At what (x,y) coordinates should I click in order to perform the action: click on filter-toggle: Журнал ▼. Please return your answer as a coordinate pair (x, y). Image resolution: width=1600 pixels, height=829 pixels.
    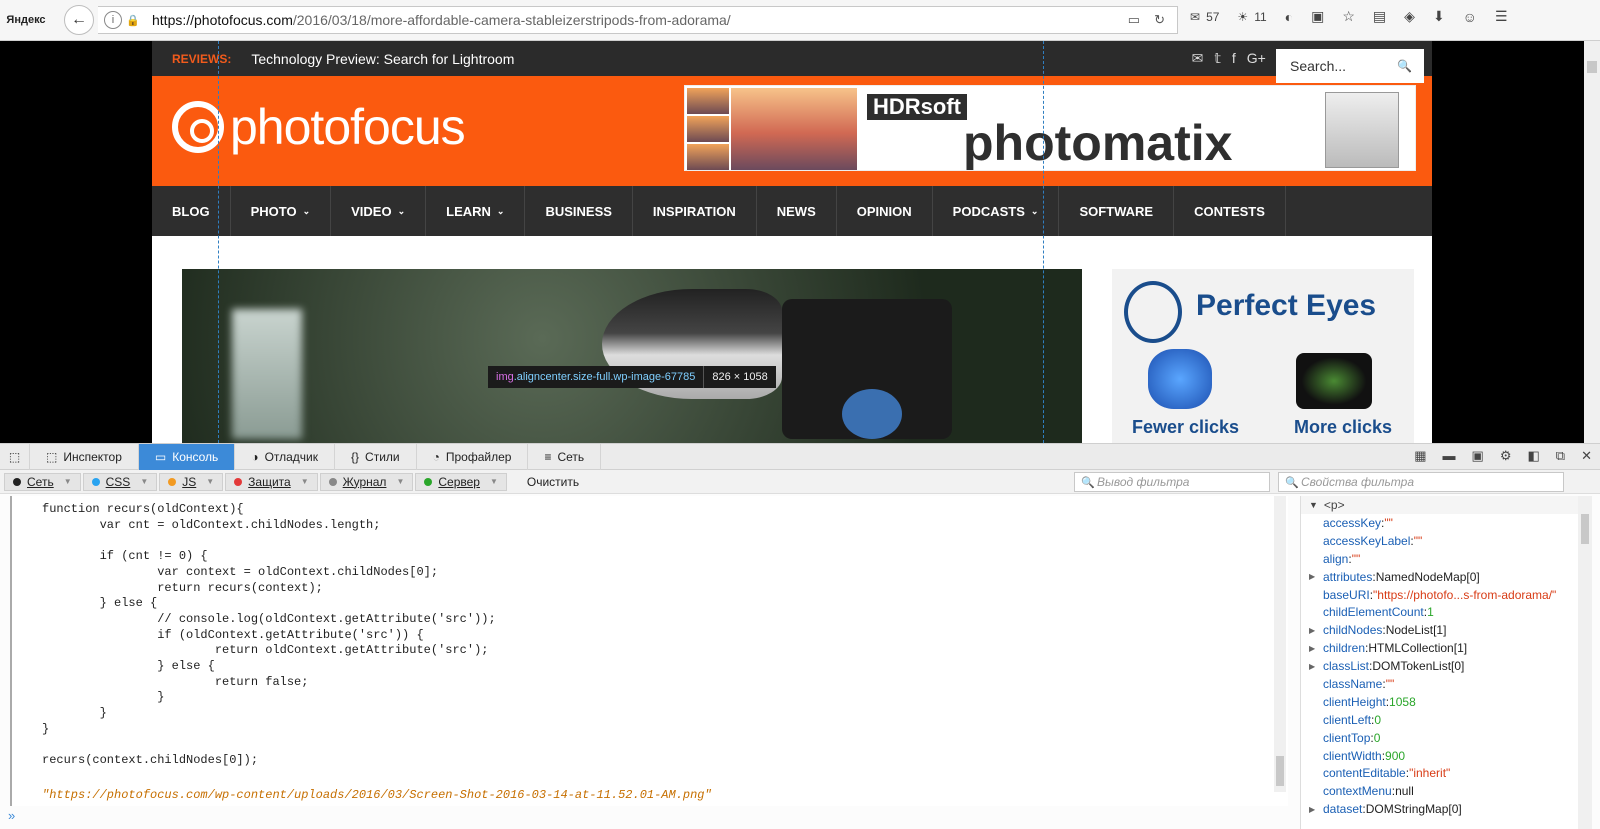
    Looking at the image, I should click on (366, 481).